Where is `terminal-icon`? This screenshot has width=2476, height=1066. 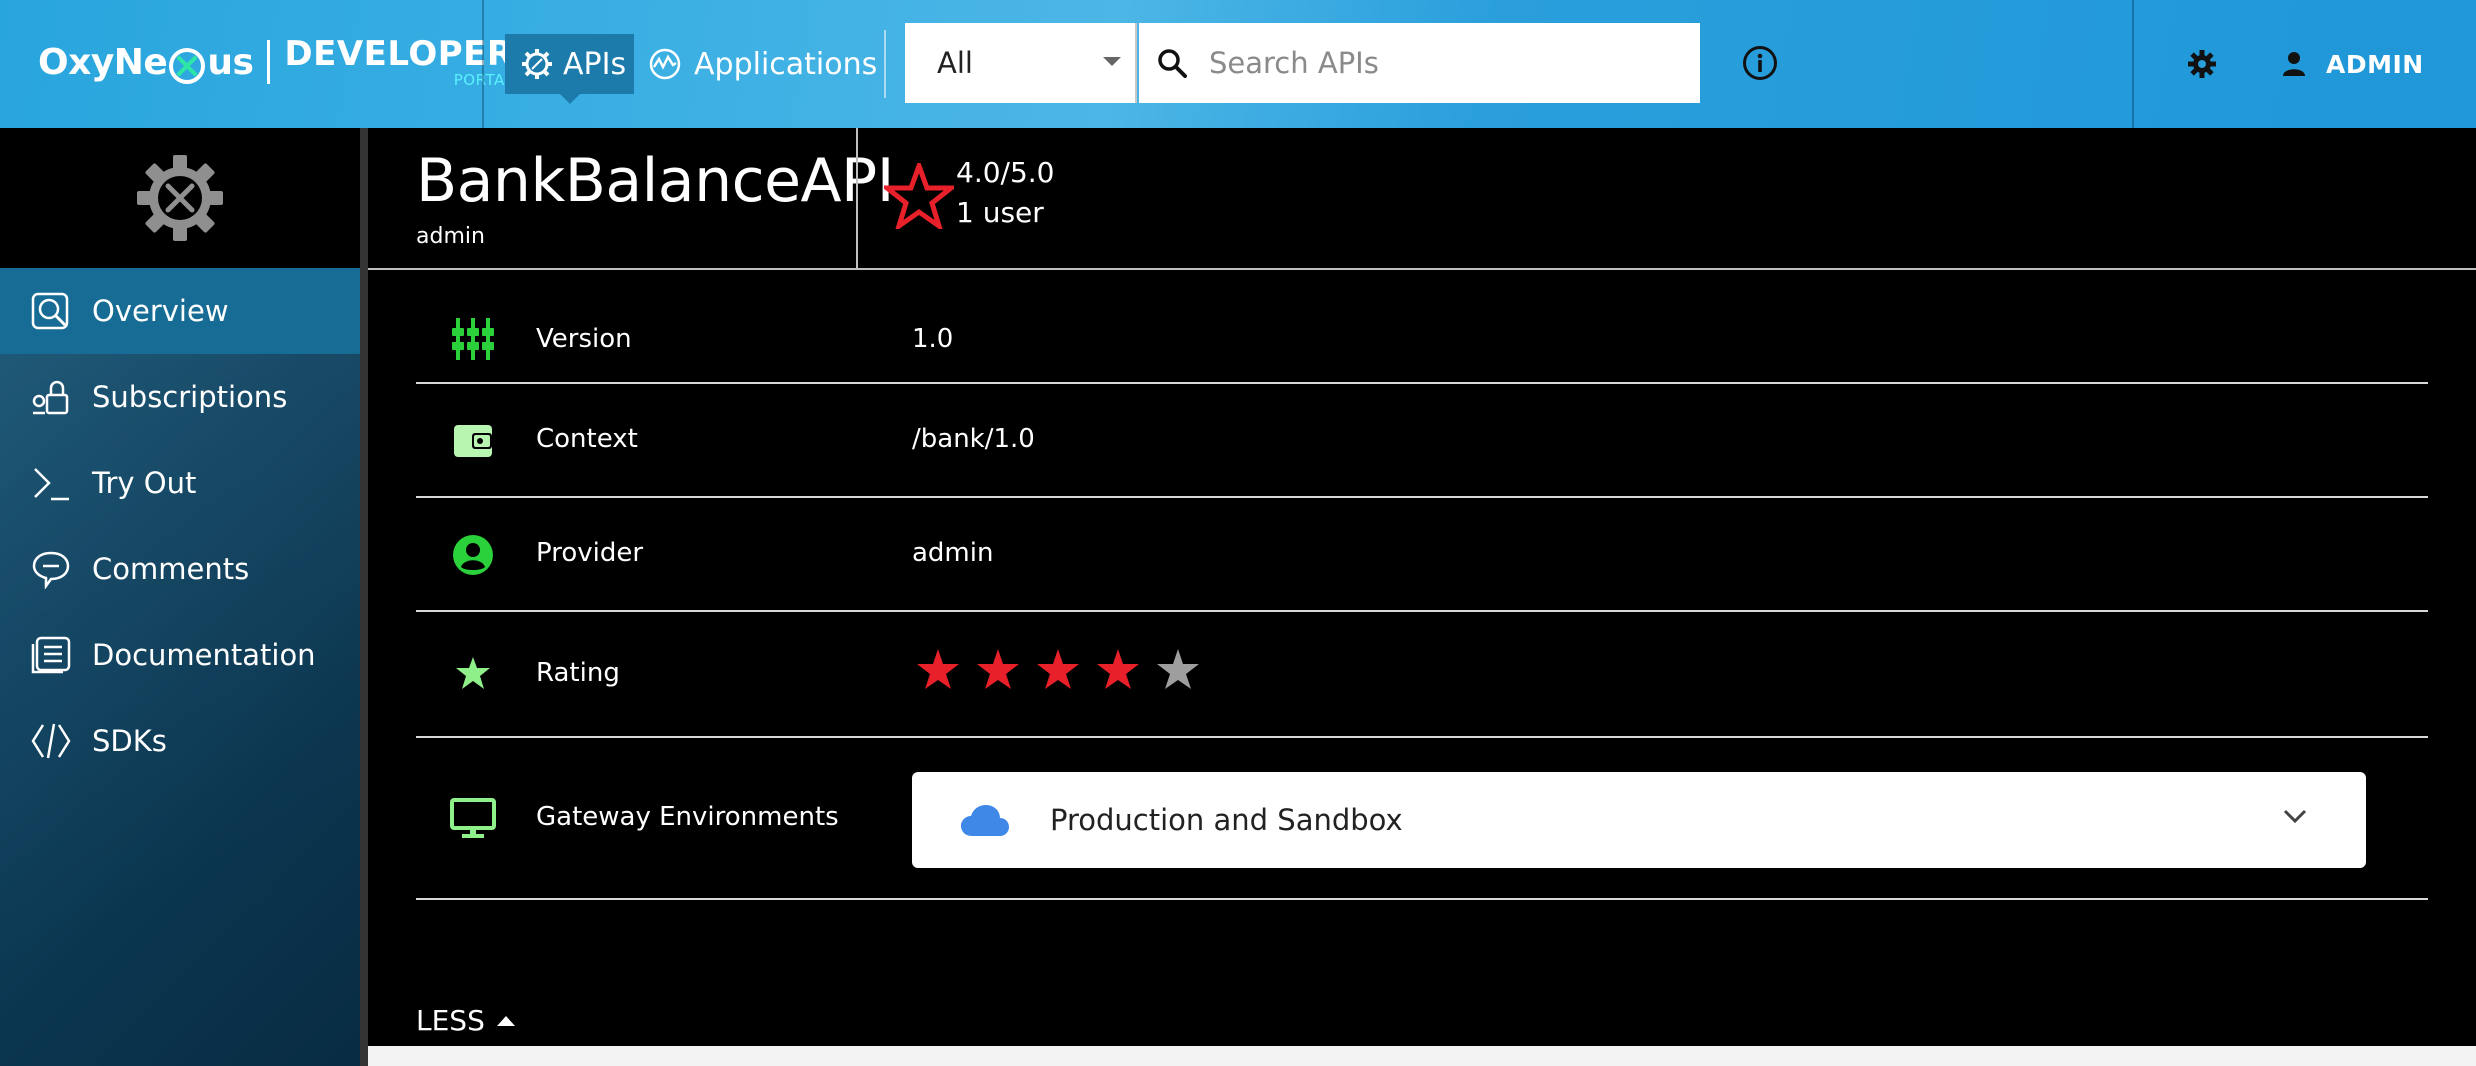
terminal-icon is located at coordinates (51, 483).